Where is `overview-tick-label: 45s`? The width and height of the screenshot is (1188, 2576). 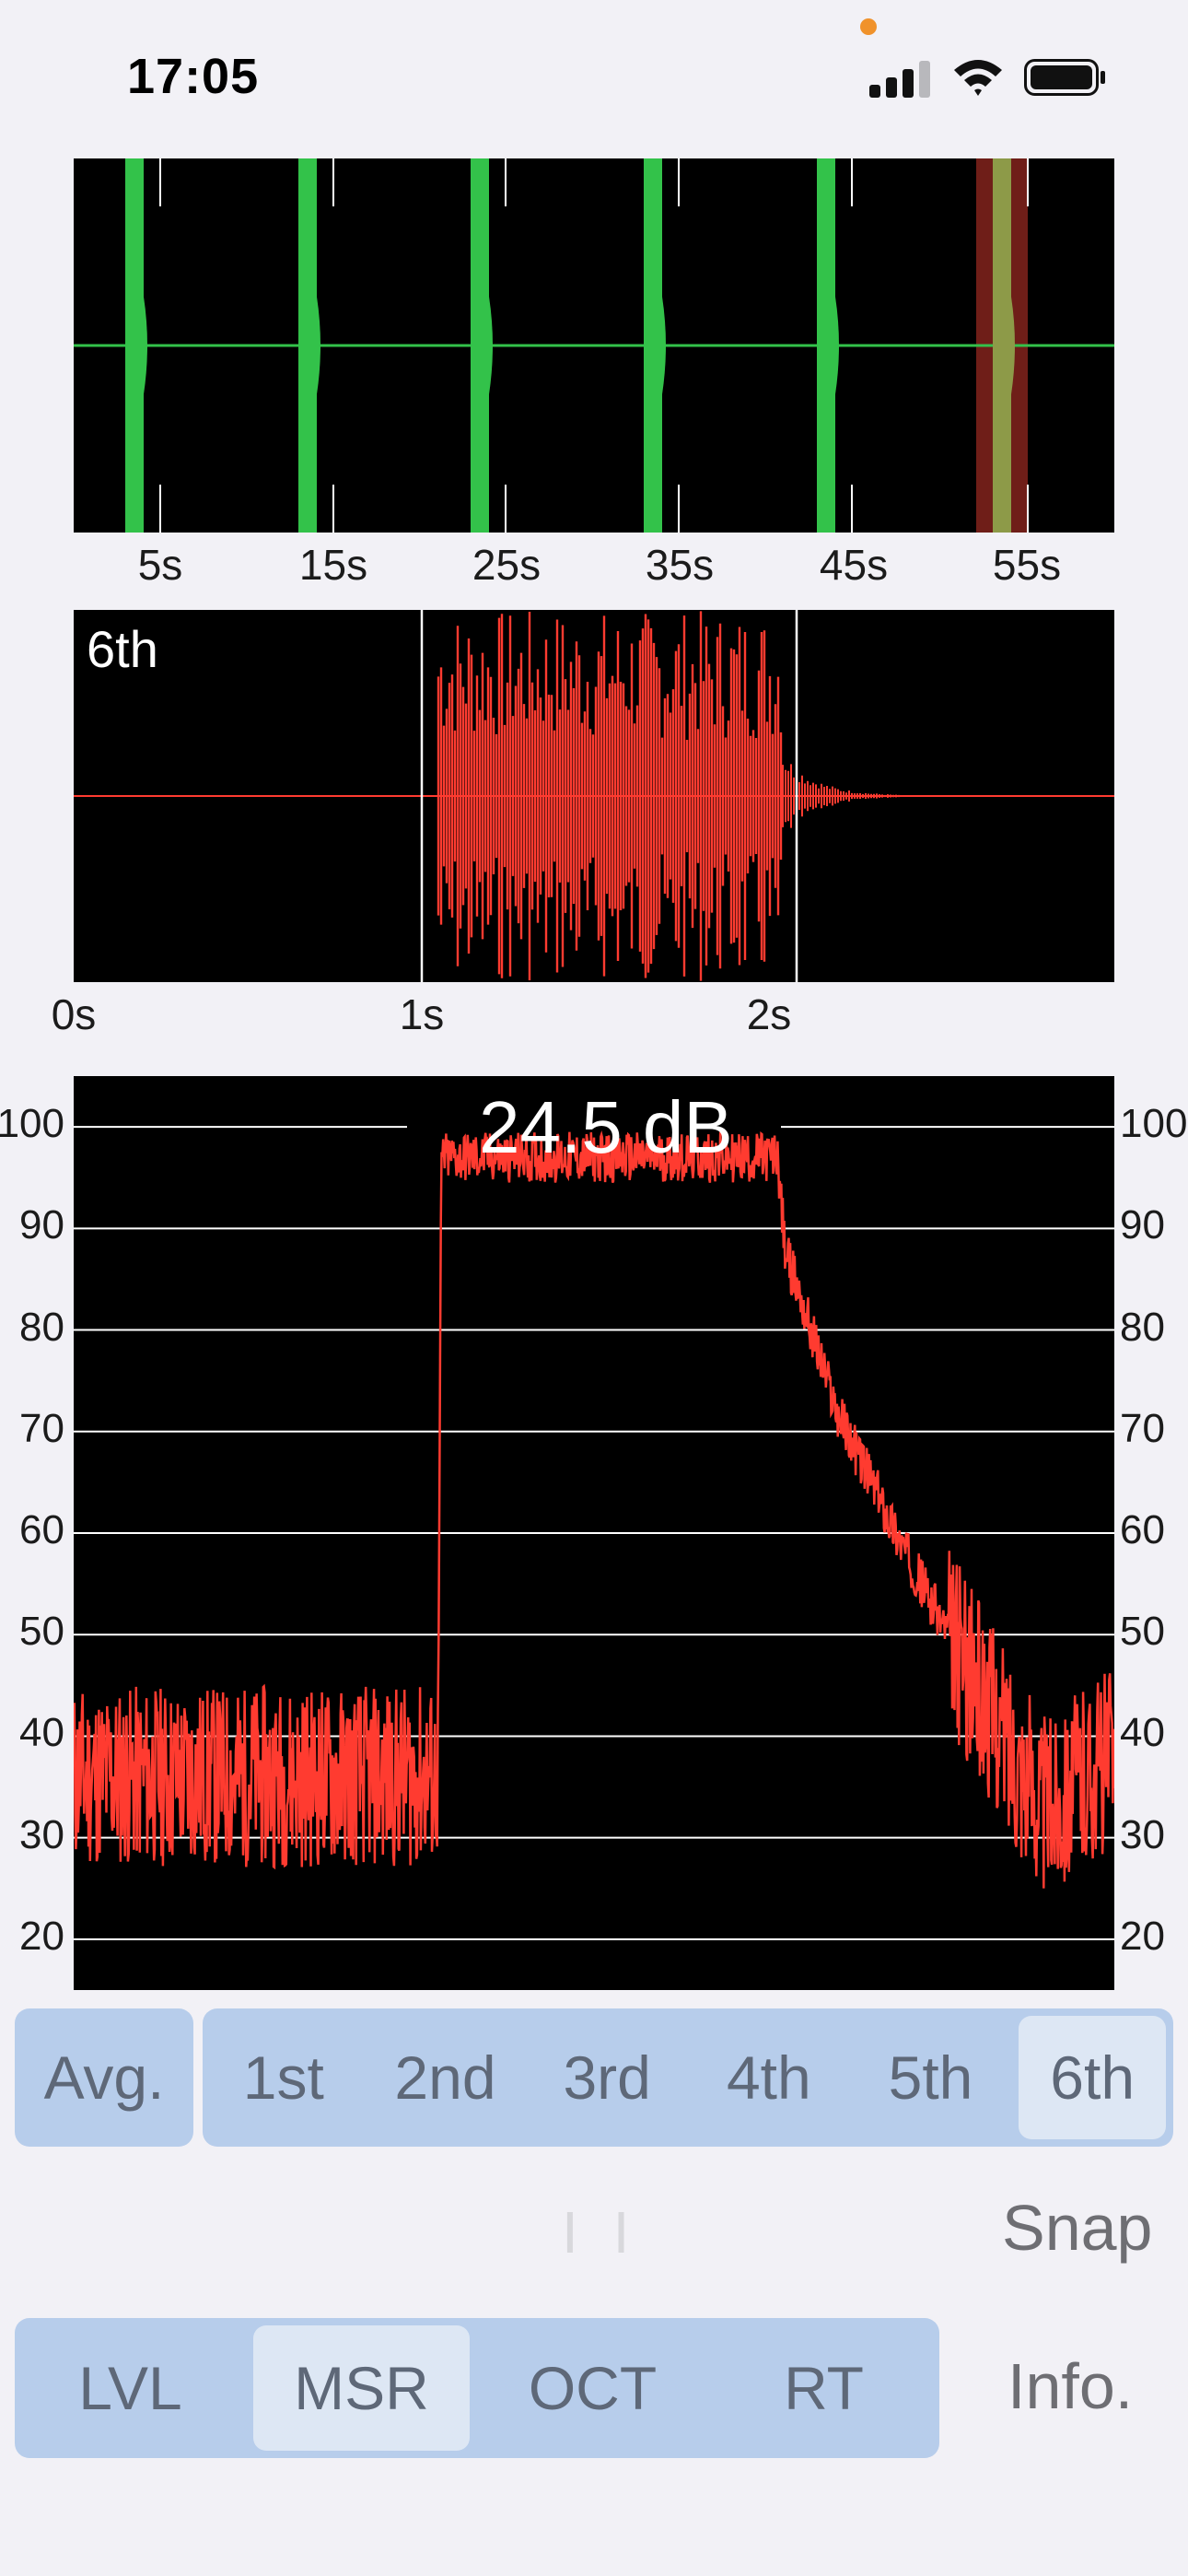 overview-tick-label: 45s is located at coordinates (854, 565).